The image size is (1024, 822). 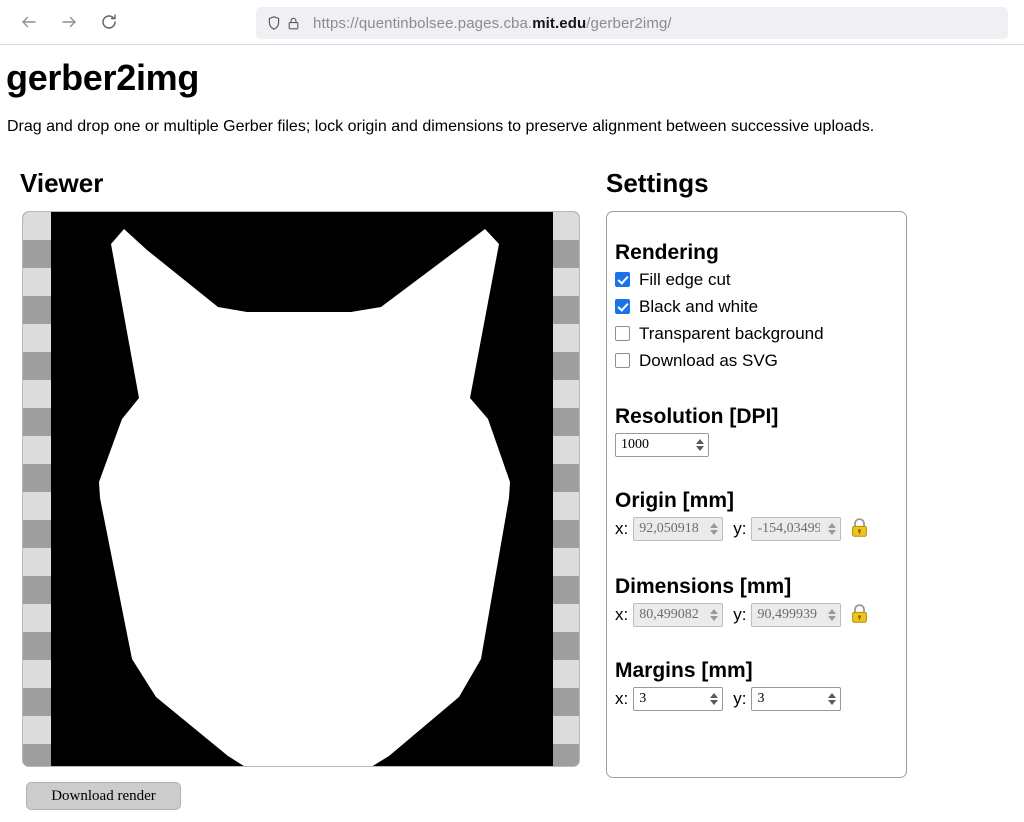 I want to click on margins-x-input: 3, so click(x=678, y=699).